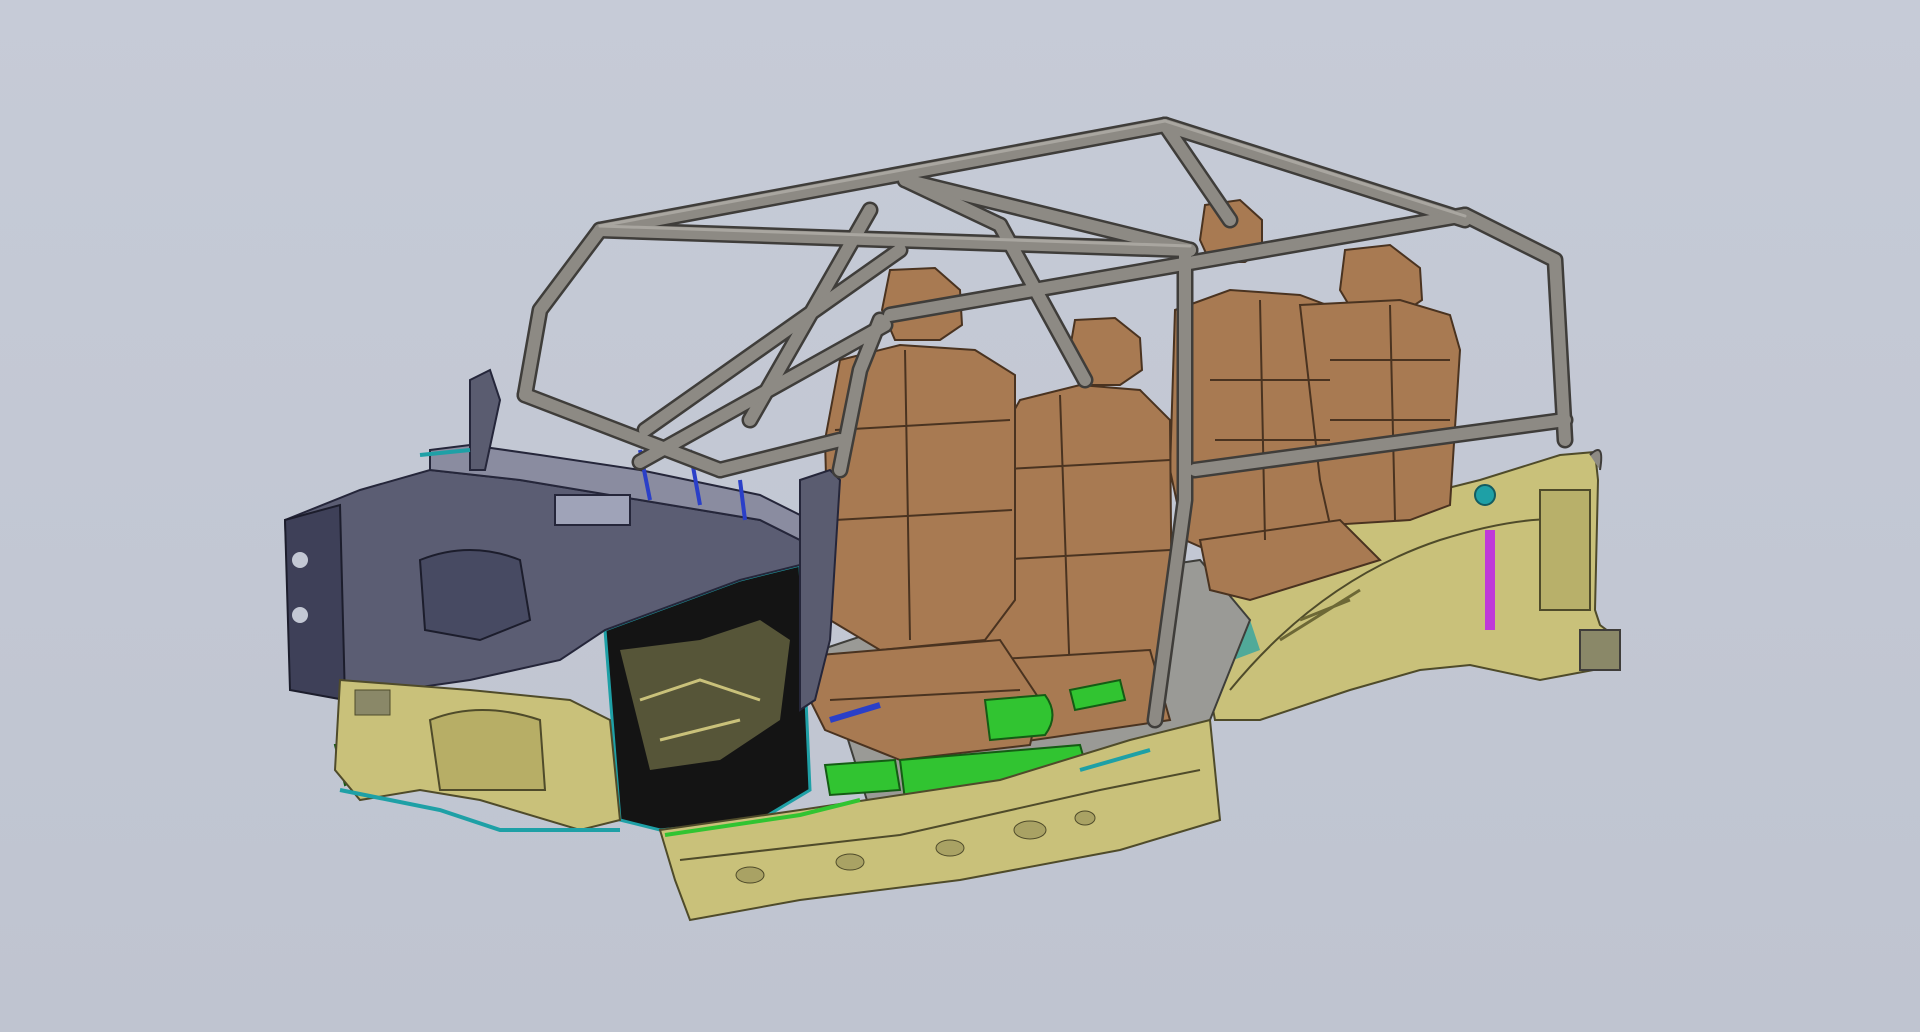 The height and width of the screenshot is (1032, 1920). What do you see at coordinates (477, 755) in the screenshot?
I see `front-floor-panel` at bounding box center [477, 755].